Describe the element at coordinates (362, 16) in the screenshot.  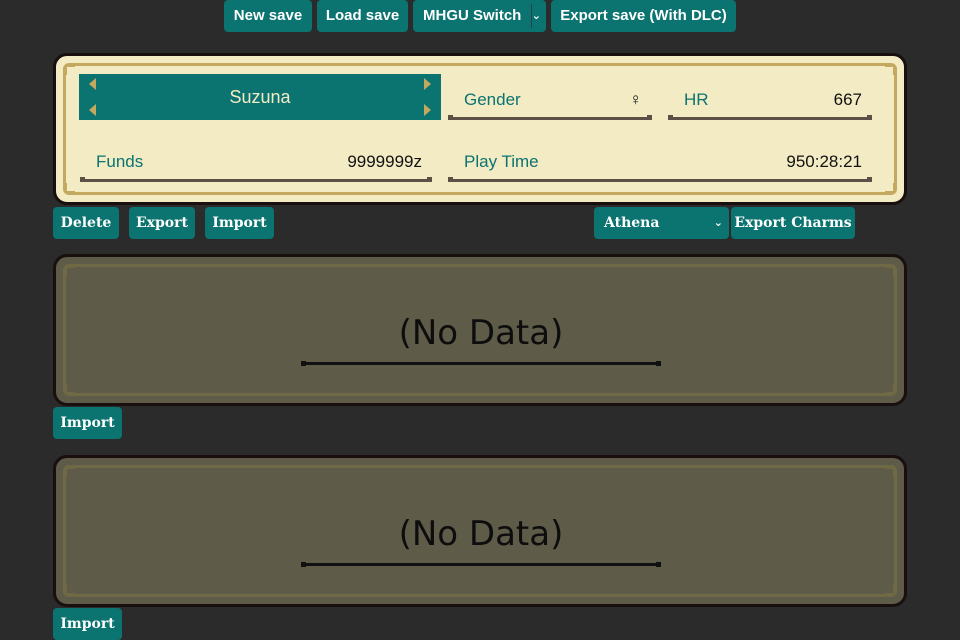
I see `load-save-button: Load save` at that location.